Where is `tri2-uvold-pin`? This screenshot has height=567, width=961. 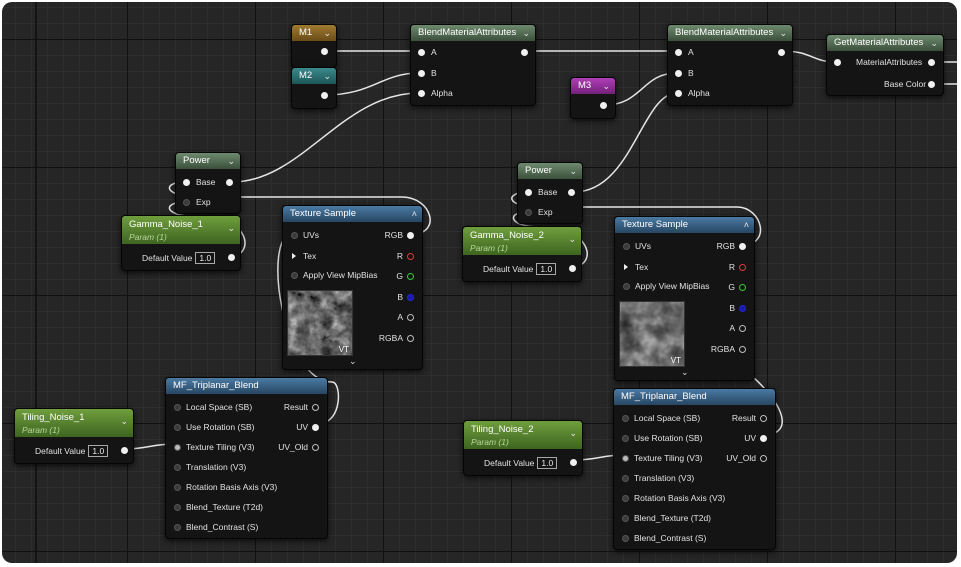 tri2-uvold-pin is located at coordinates (763, 458).